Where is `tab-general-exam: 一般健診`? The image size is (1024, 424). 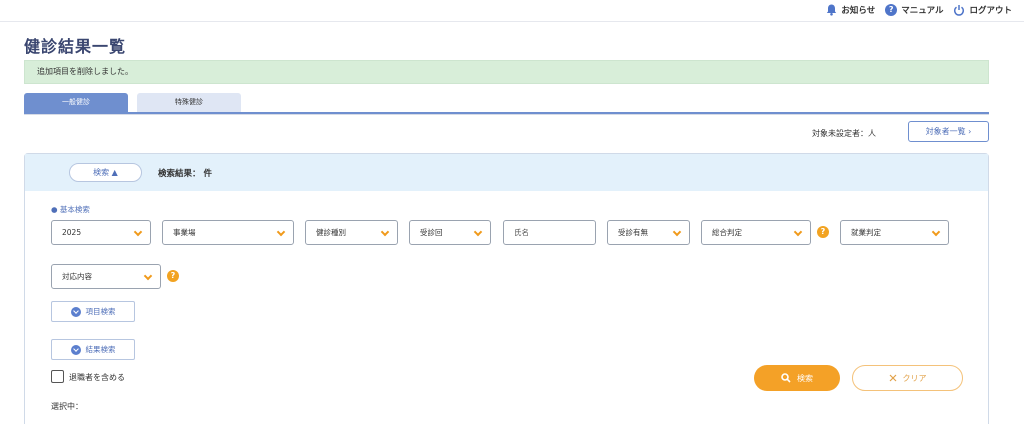 tab-general-exam: 一般健診 is located at coordinates (76, 102).